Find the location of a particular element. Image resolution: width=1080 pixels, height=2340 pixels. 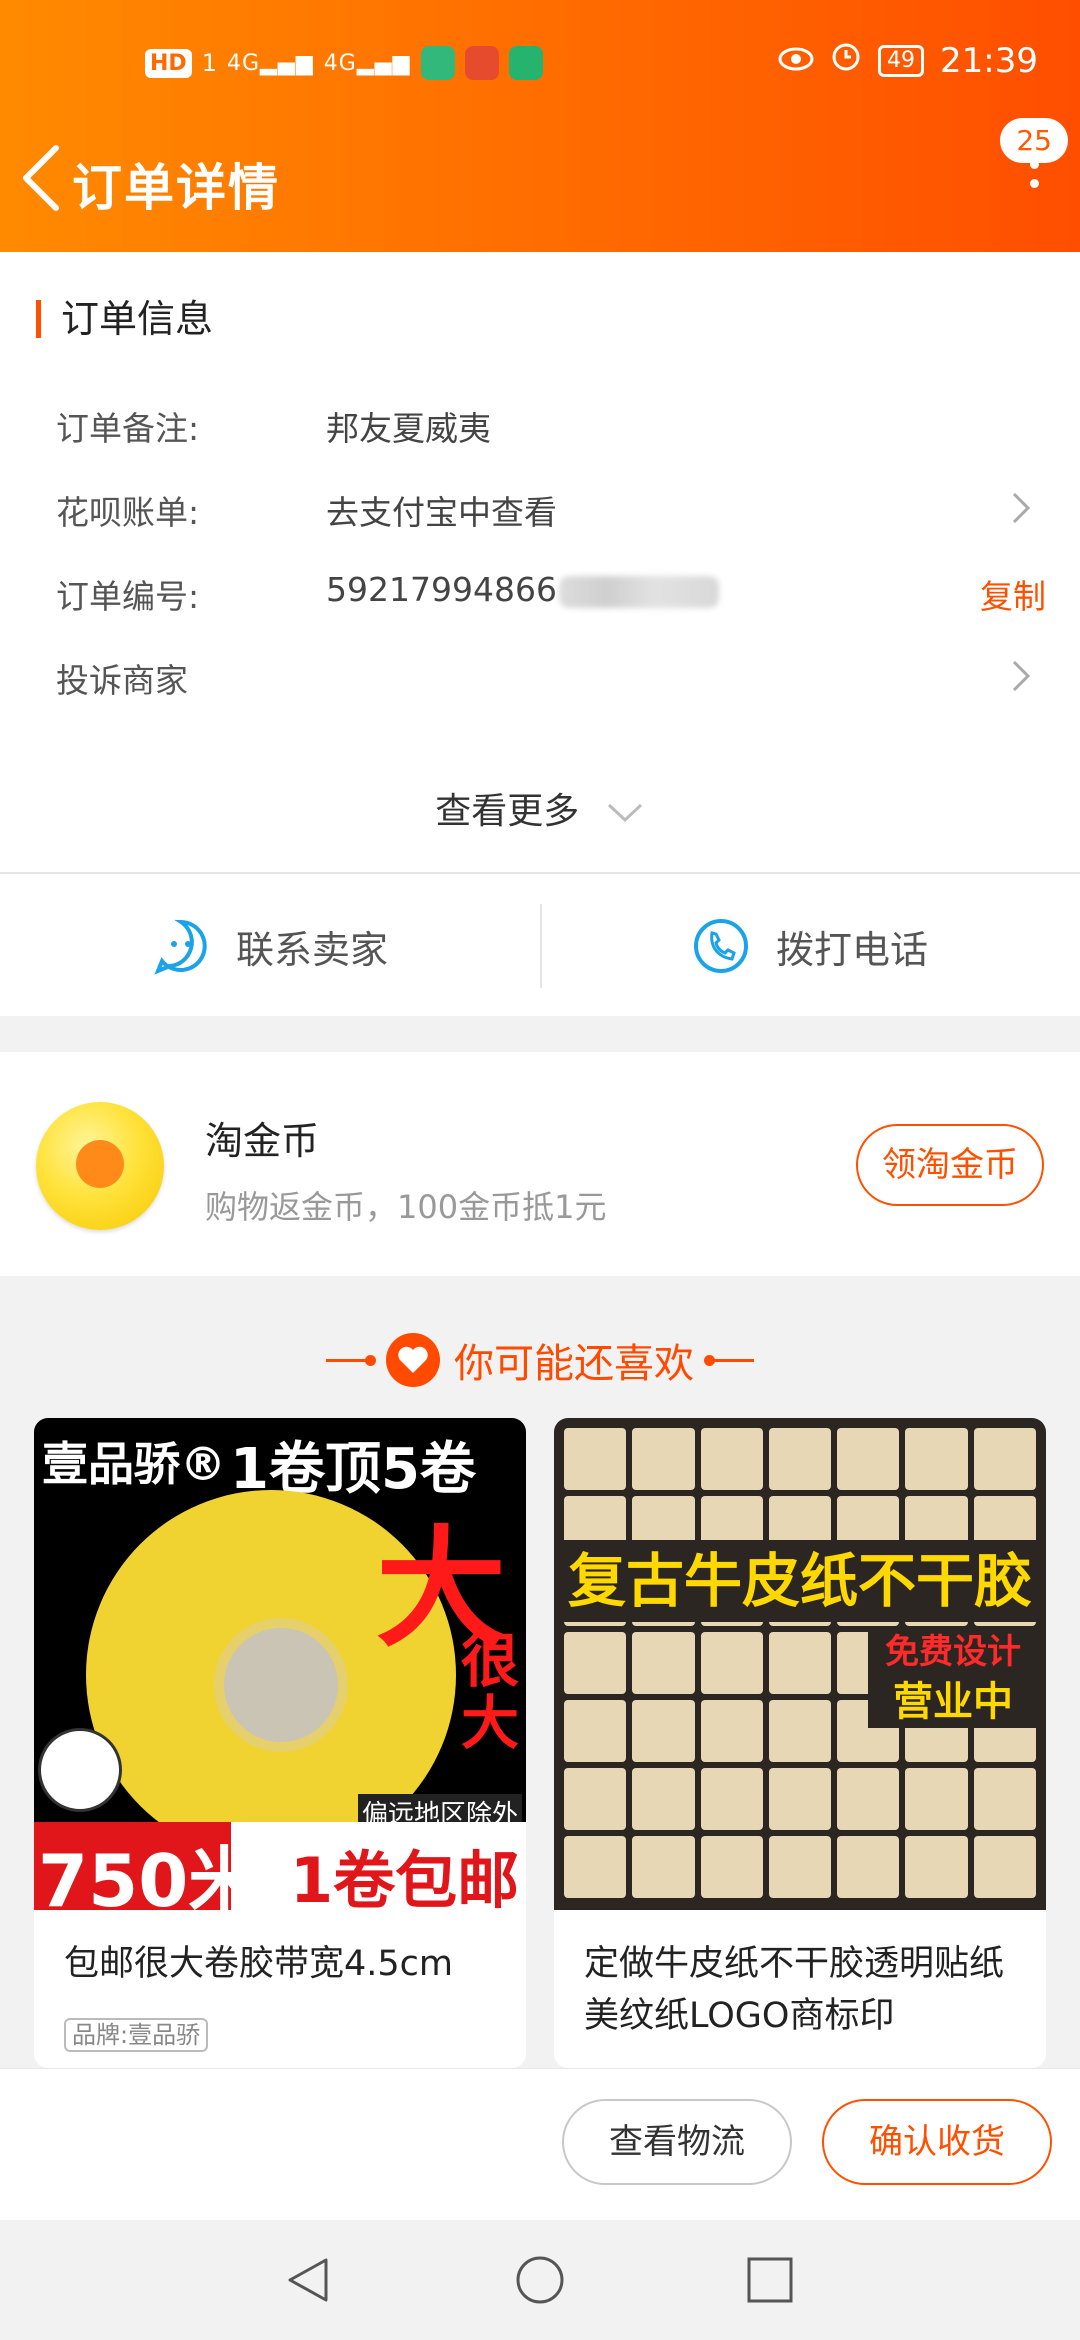

eye-icon is located at coordinates (796, 61).